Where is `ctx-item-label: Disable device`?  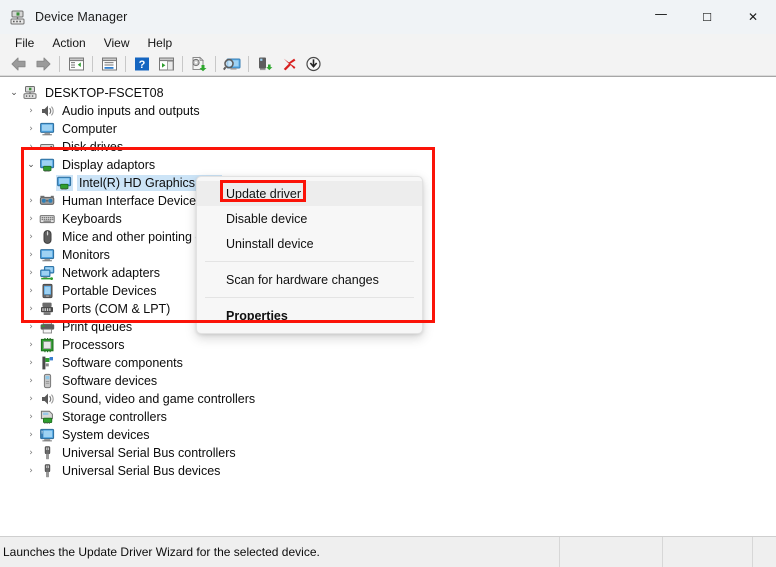 ctx-item-label: Disable device is located at coordinates (267, 218).